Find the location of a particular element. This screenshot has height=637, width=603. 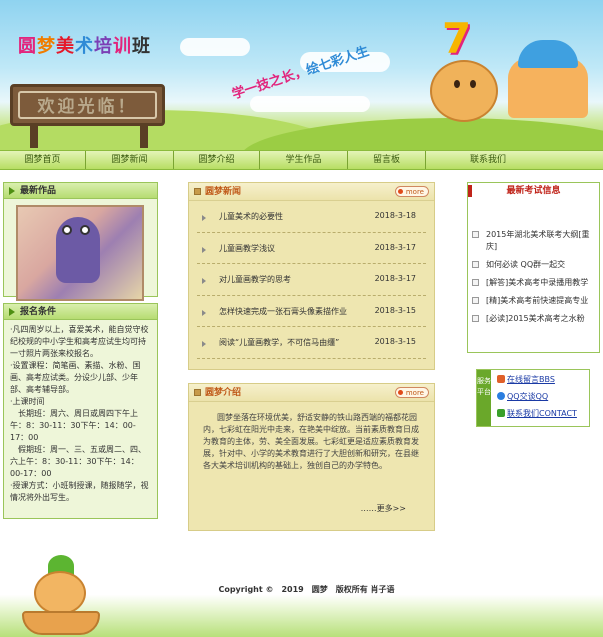

house-roof is located at coordinates (548, 54).